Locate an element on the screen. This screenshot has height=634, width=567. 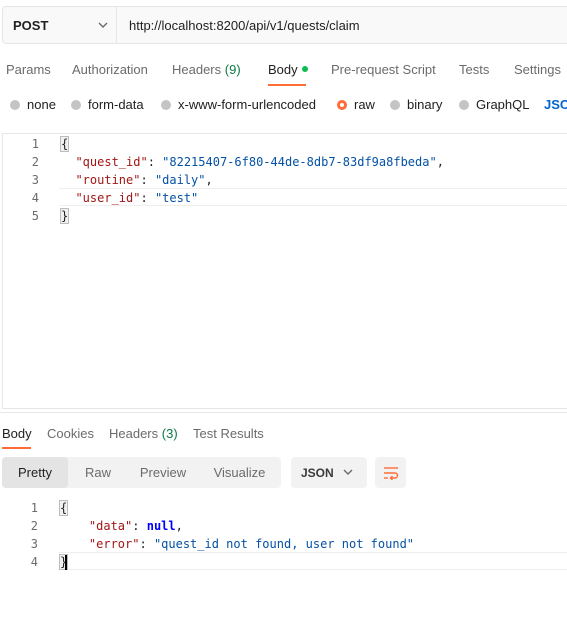
json-key: "data" is located at coordinates (110, 526).